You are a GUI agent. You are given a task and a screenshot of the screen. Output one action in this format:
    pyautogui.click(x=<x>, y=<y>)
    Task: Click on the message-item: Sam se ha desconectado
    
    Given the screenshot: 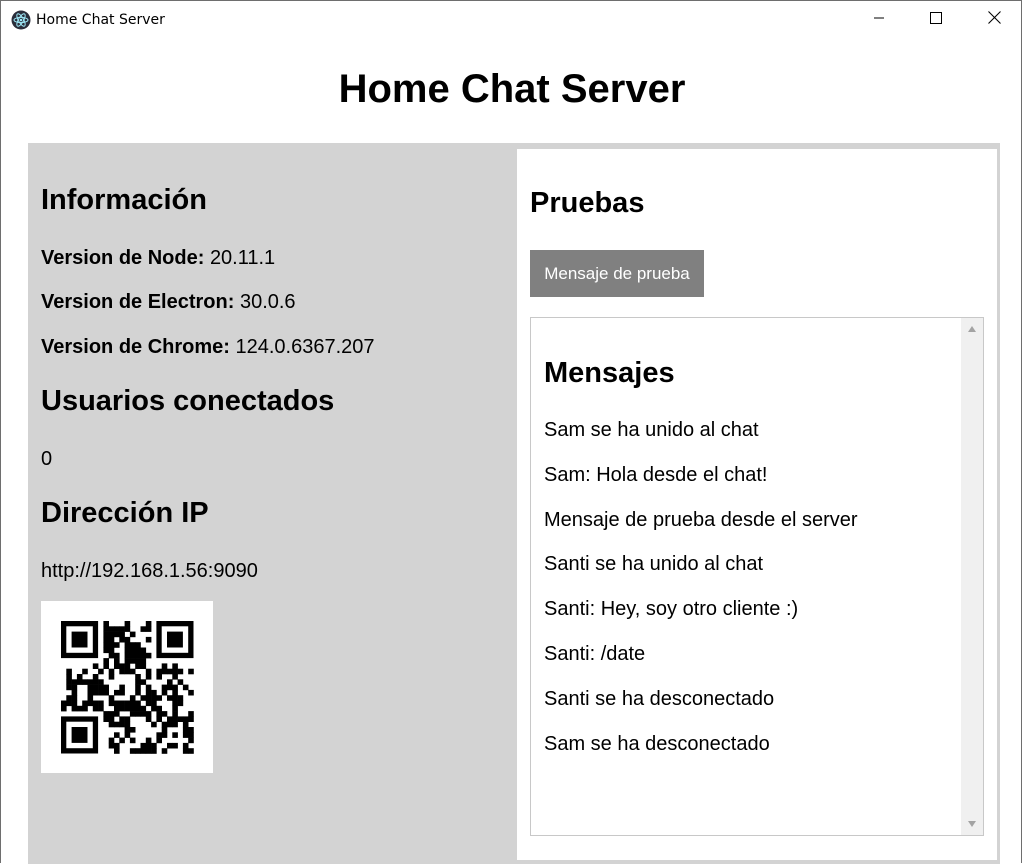 What is the action you would take?
    pyautogui.click(x=657, y=743)
    